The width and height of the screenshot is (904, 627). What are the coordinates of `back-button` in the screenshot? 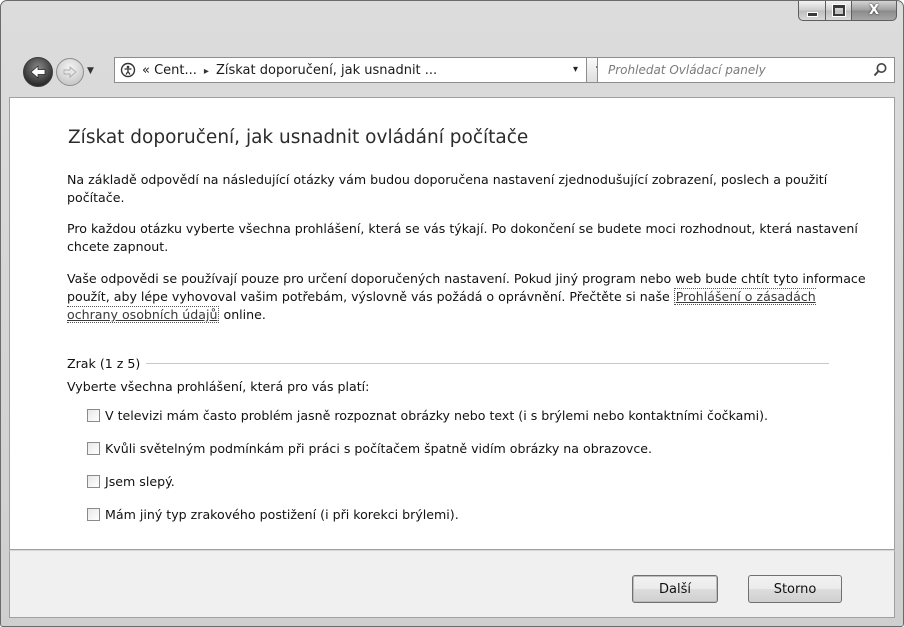 It's located at (38, 72).